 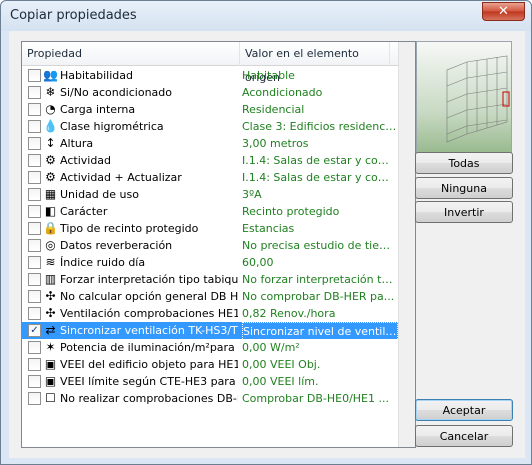 What do you see at coordinates (84, 211) in the screenshot?
I see `property-label: Carácter` at bounding box center [84, 211].